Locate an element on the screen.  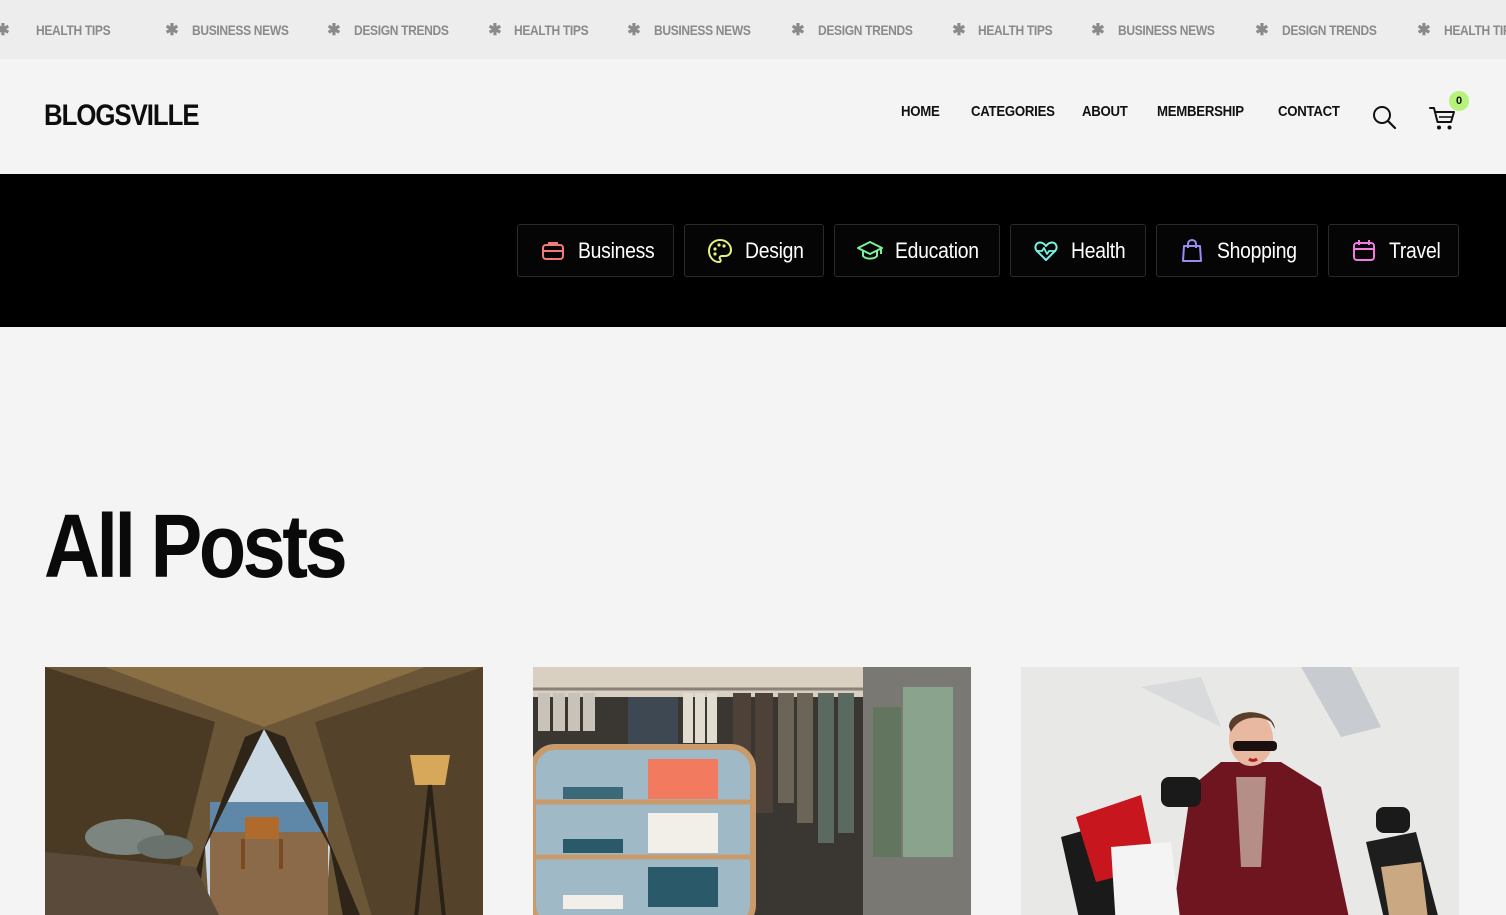
search-button is located at coordinates (1384, 117).